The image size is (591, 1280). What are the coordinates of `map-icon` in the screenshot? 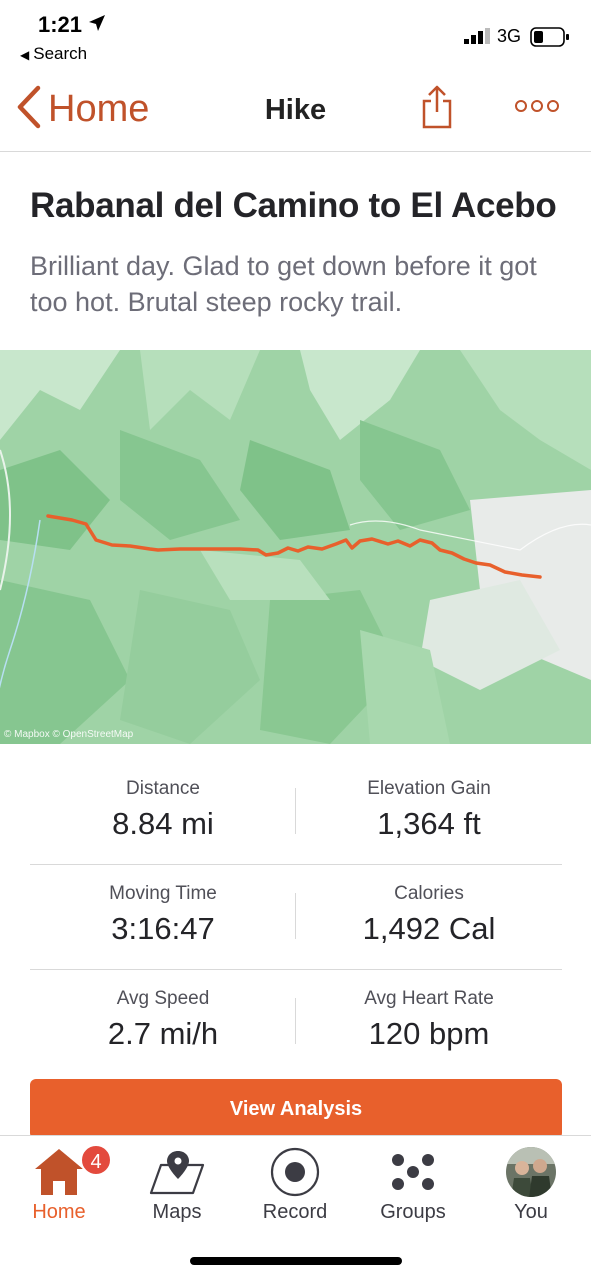 It's located at (177, 1172).